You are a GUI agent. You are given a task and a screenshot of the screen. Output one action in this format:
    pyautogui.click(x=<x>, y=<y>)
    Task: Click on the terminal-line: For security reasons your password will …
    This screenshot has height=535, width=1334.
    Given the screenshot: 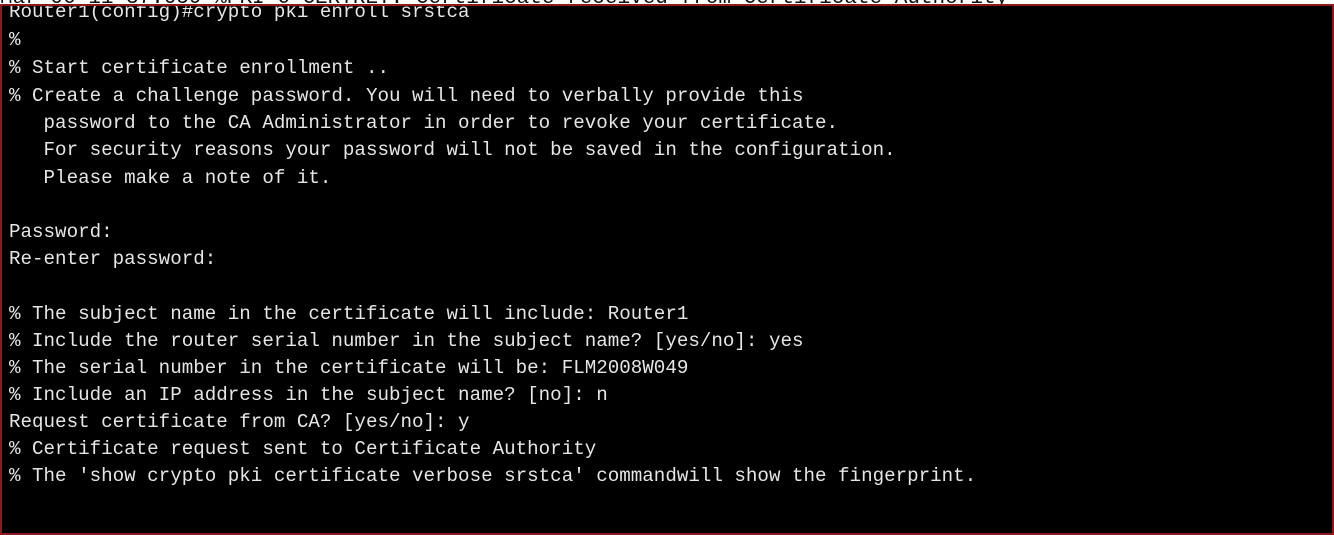 What is the action you would take?
    pyautogui.click(x=452, y=150)
    